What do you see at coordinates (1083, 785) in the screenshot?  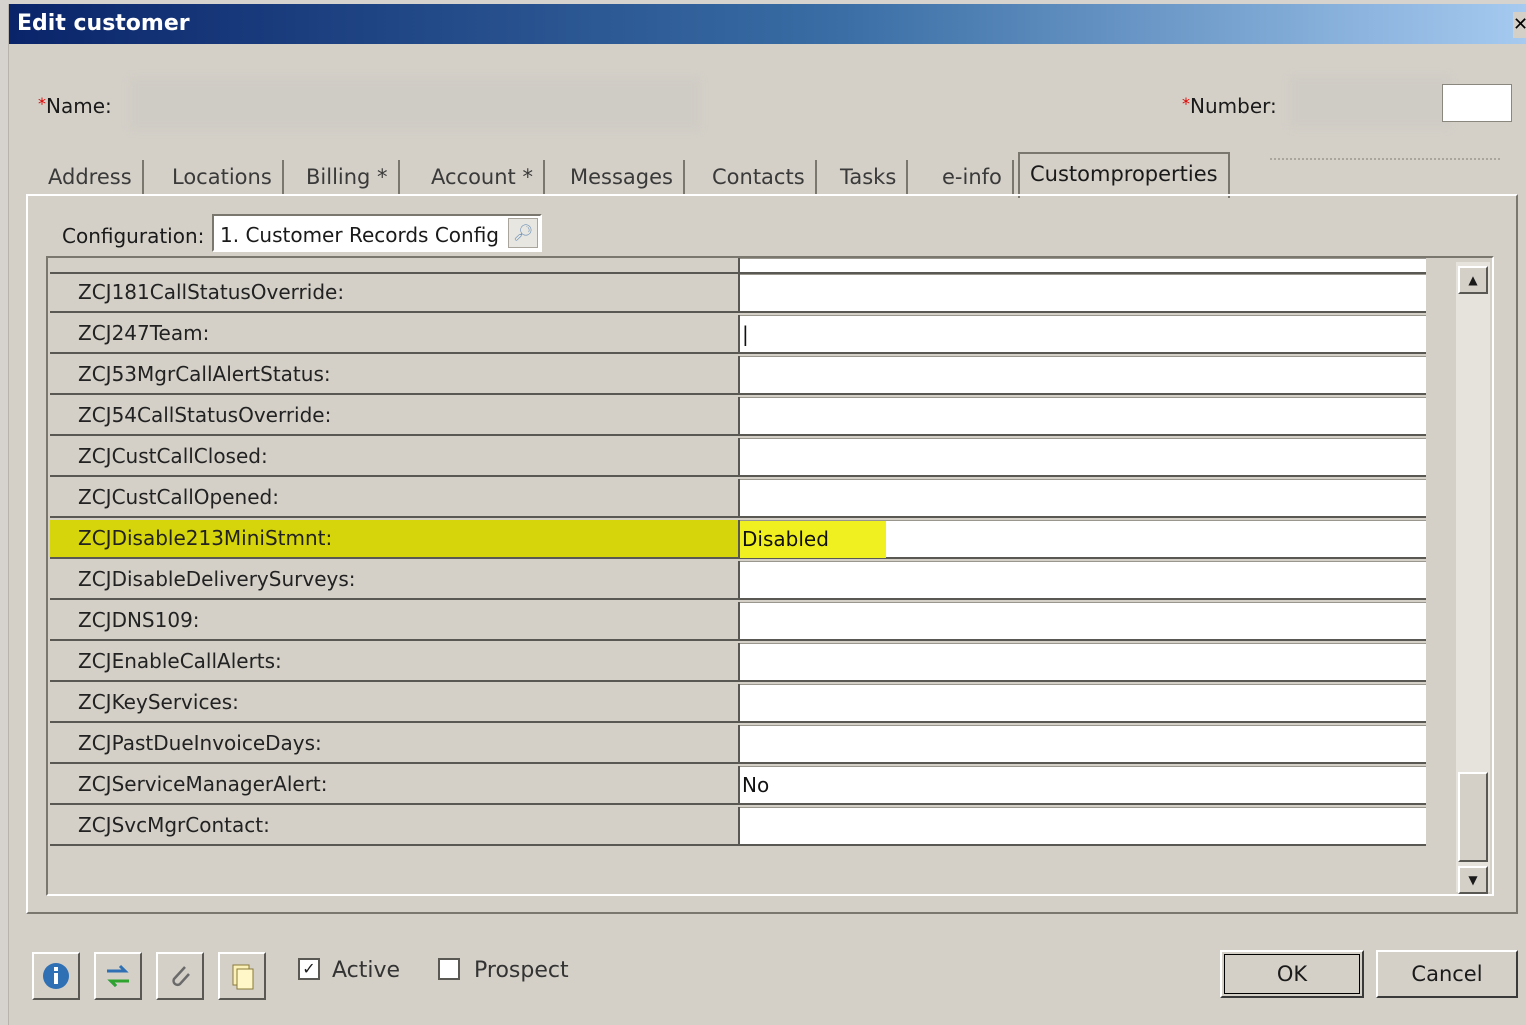 I see `property-value: No` at bounding box center [1083, 785].